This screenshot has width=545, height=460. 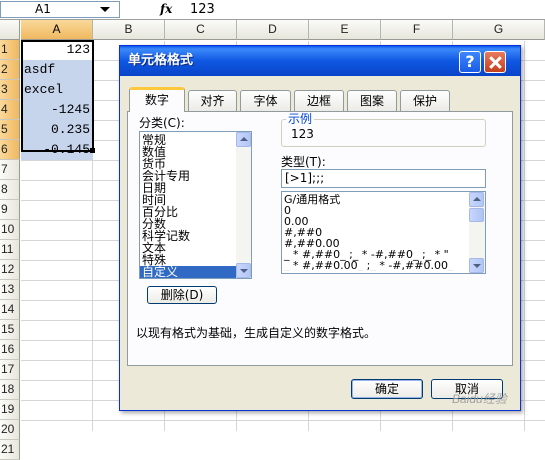 What do you see at coordinates (320, 61) in the screenshot?
I see `dialog-title-bar: 单元格格式 ?` at bounding box center [320, 61].